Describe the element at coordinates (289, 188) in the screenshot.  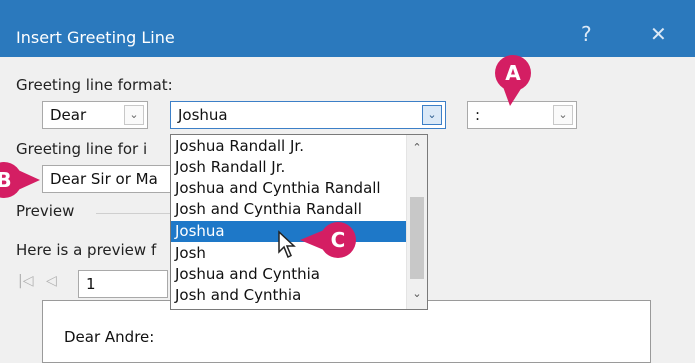
I see `list-item: Joshua and Cynthia Randall` at that location.